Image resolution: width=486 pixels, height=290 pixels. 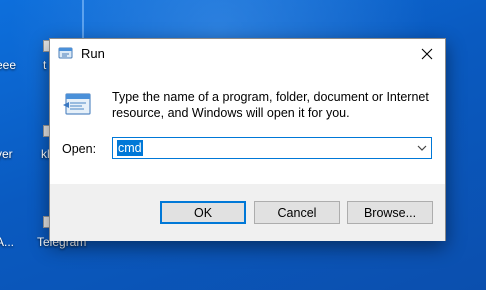 What do you see at coordinates (422, 148) in the screenshot?
I see `chevron-down-icon` at bounding box center [422, 148].